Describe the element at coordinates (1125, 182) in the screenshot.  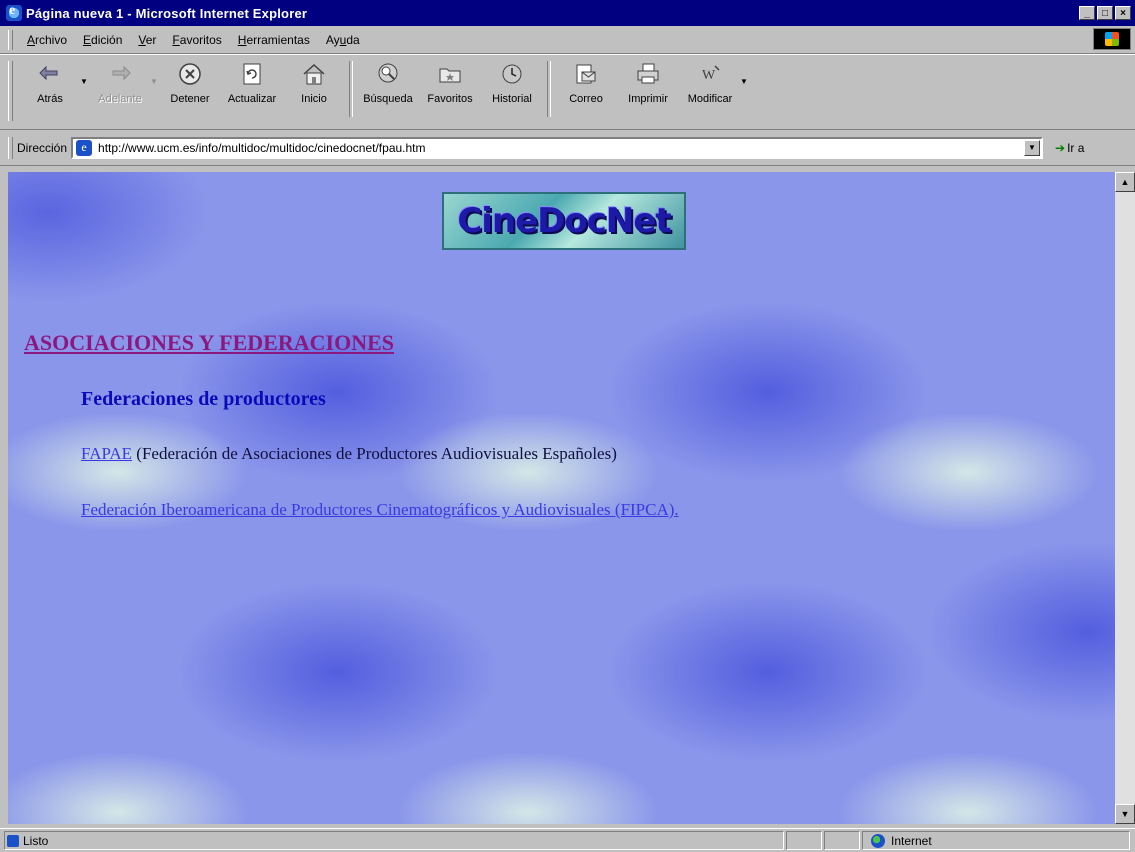
I see `scroll-up-icon: ▲` at that location.